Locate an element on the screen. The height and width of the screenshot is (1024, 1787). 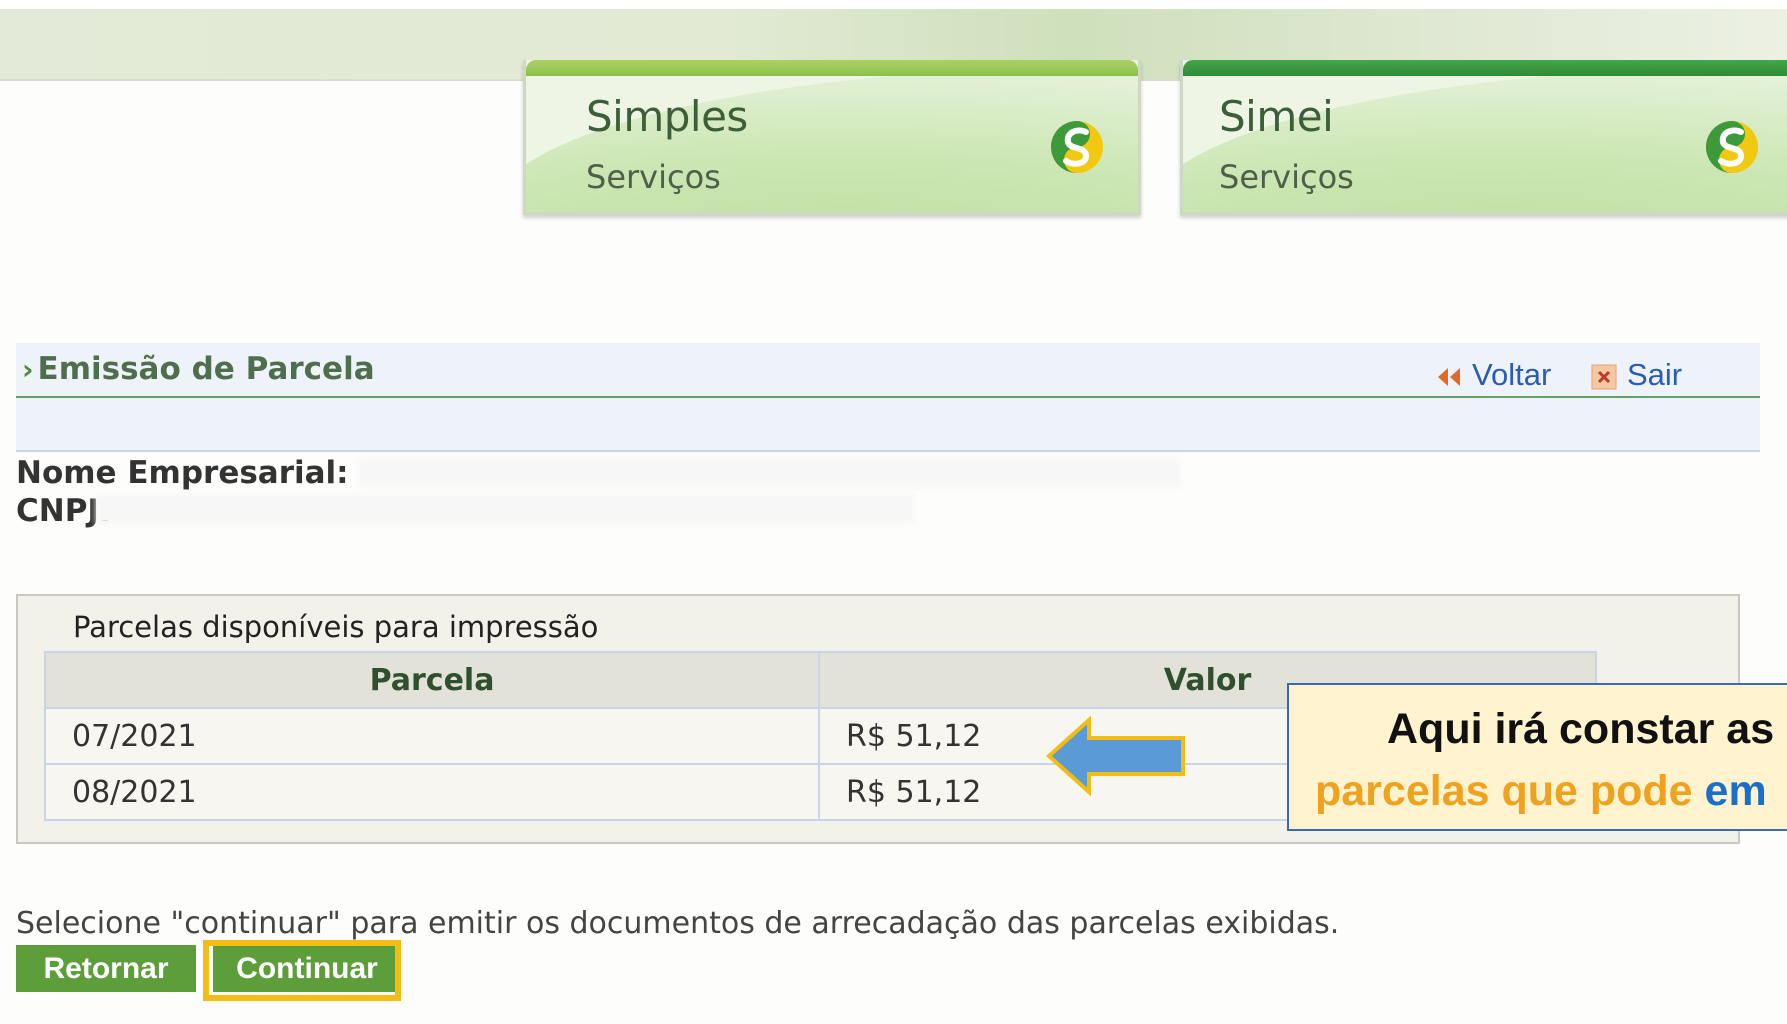
simei-logo-icon is located at coordinates (1732, 147).